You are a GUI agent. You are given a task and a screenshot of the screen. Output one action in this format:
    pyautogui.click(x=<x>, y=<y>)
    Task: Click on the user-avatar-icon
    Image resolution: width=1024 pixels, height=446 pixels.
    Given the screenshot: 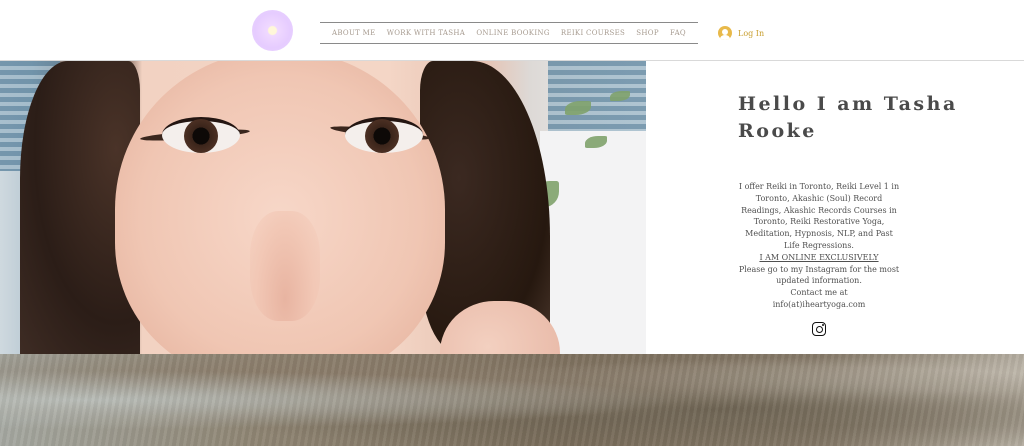 What is the action you would take?
    pyautogui.click(x=725, y=33)
    